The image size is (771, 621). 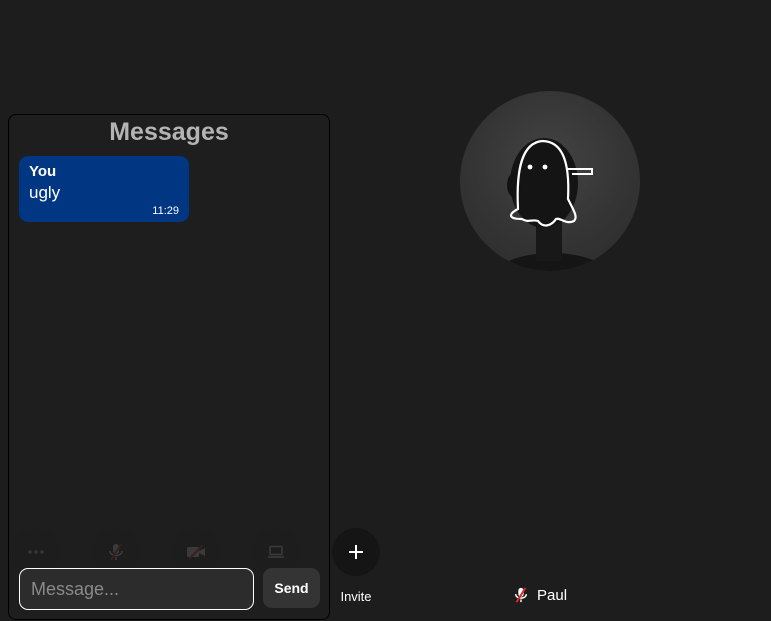 What do you see at coordinates (552, 204) in the screenshot?
I see `ghost-avatar-icon` at bounding box center [552, 204].